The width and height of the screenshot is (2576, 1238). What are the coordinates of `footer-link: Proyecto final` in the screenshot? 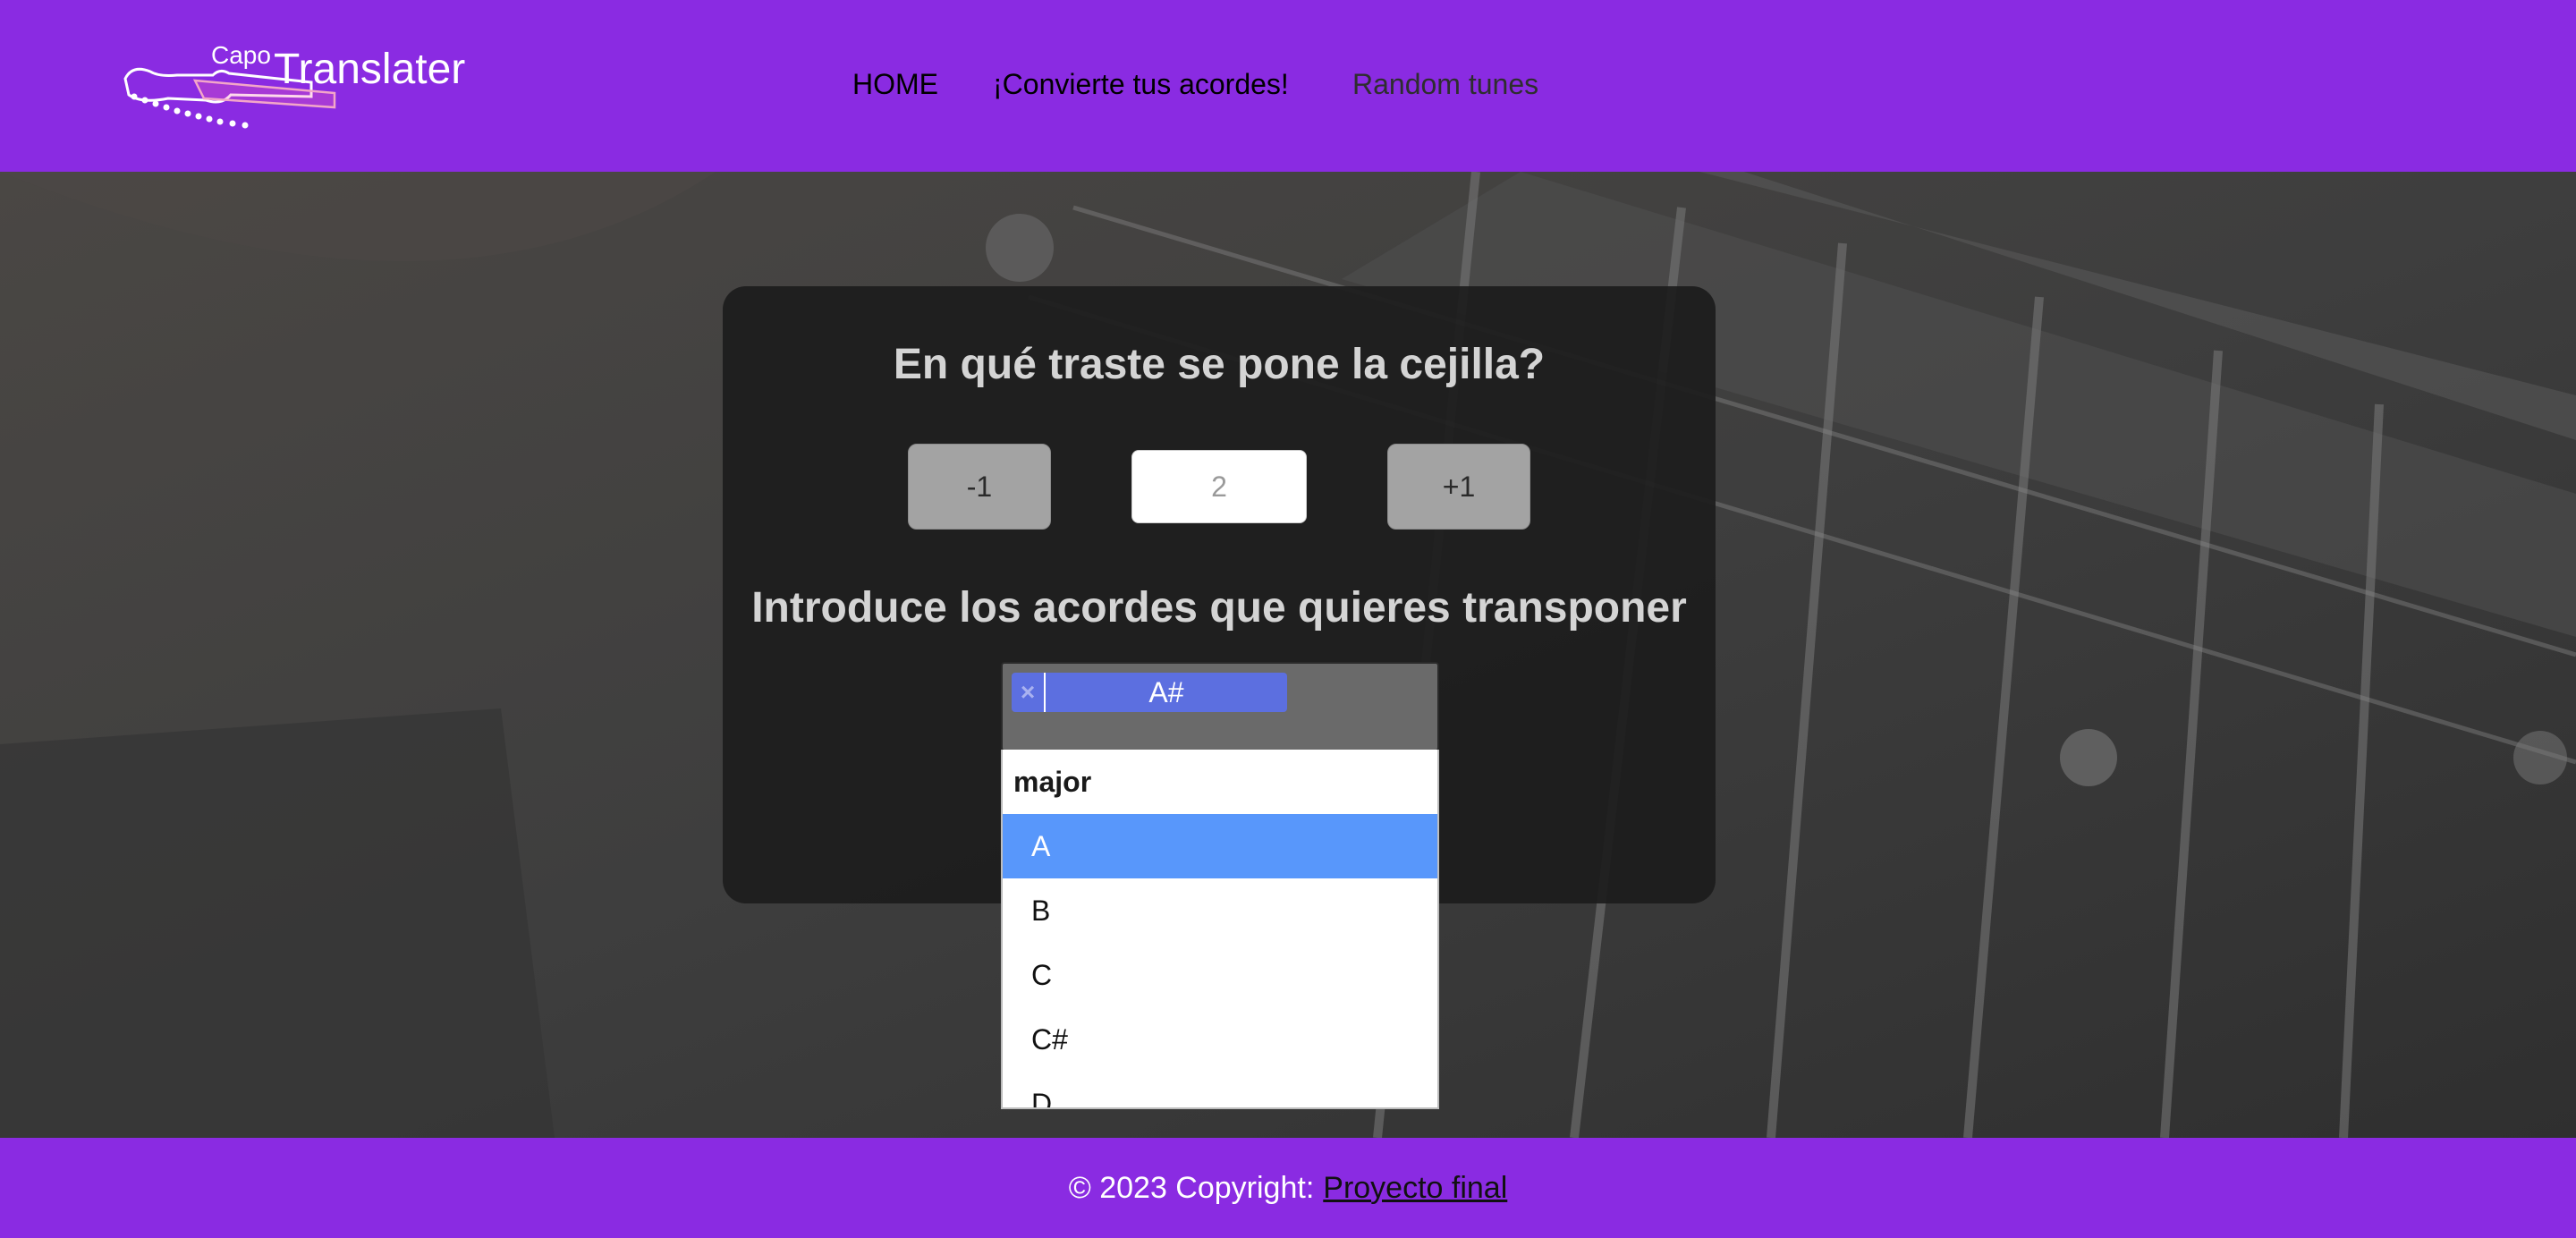 It's located at (1415, 1188).